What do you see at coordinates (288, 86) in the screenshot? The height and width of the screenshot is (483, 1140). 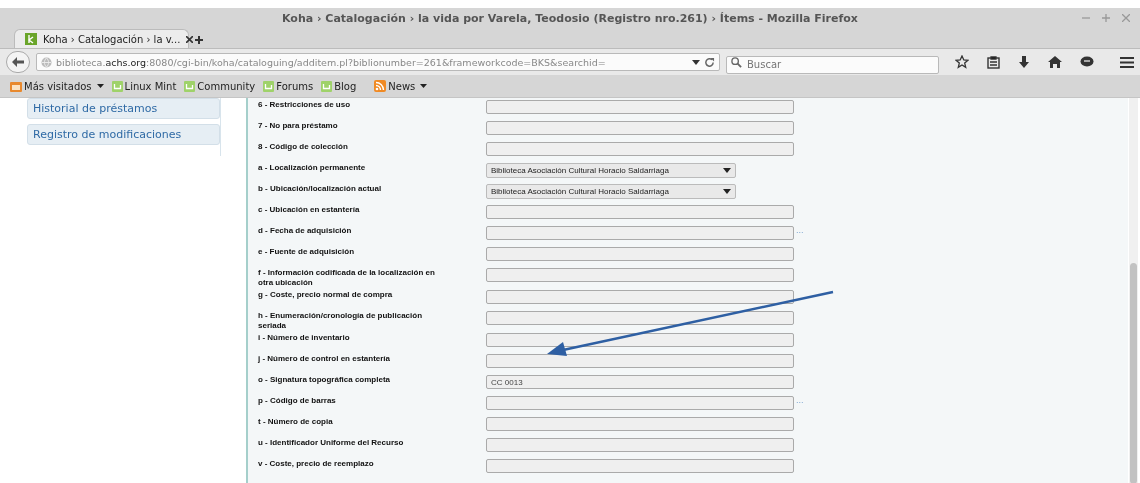 I see `bookmark-item: Forums` at bounding box center [288, 86].